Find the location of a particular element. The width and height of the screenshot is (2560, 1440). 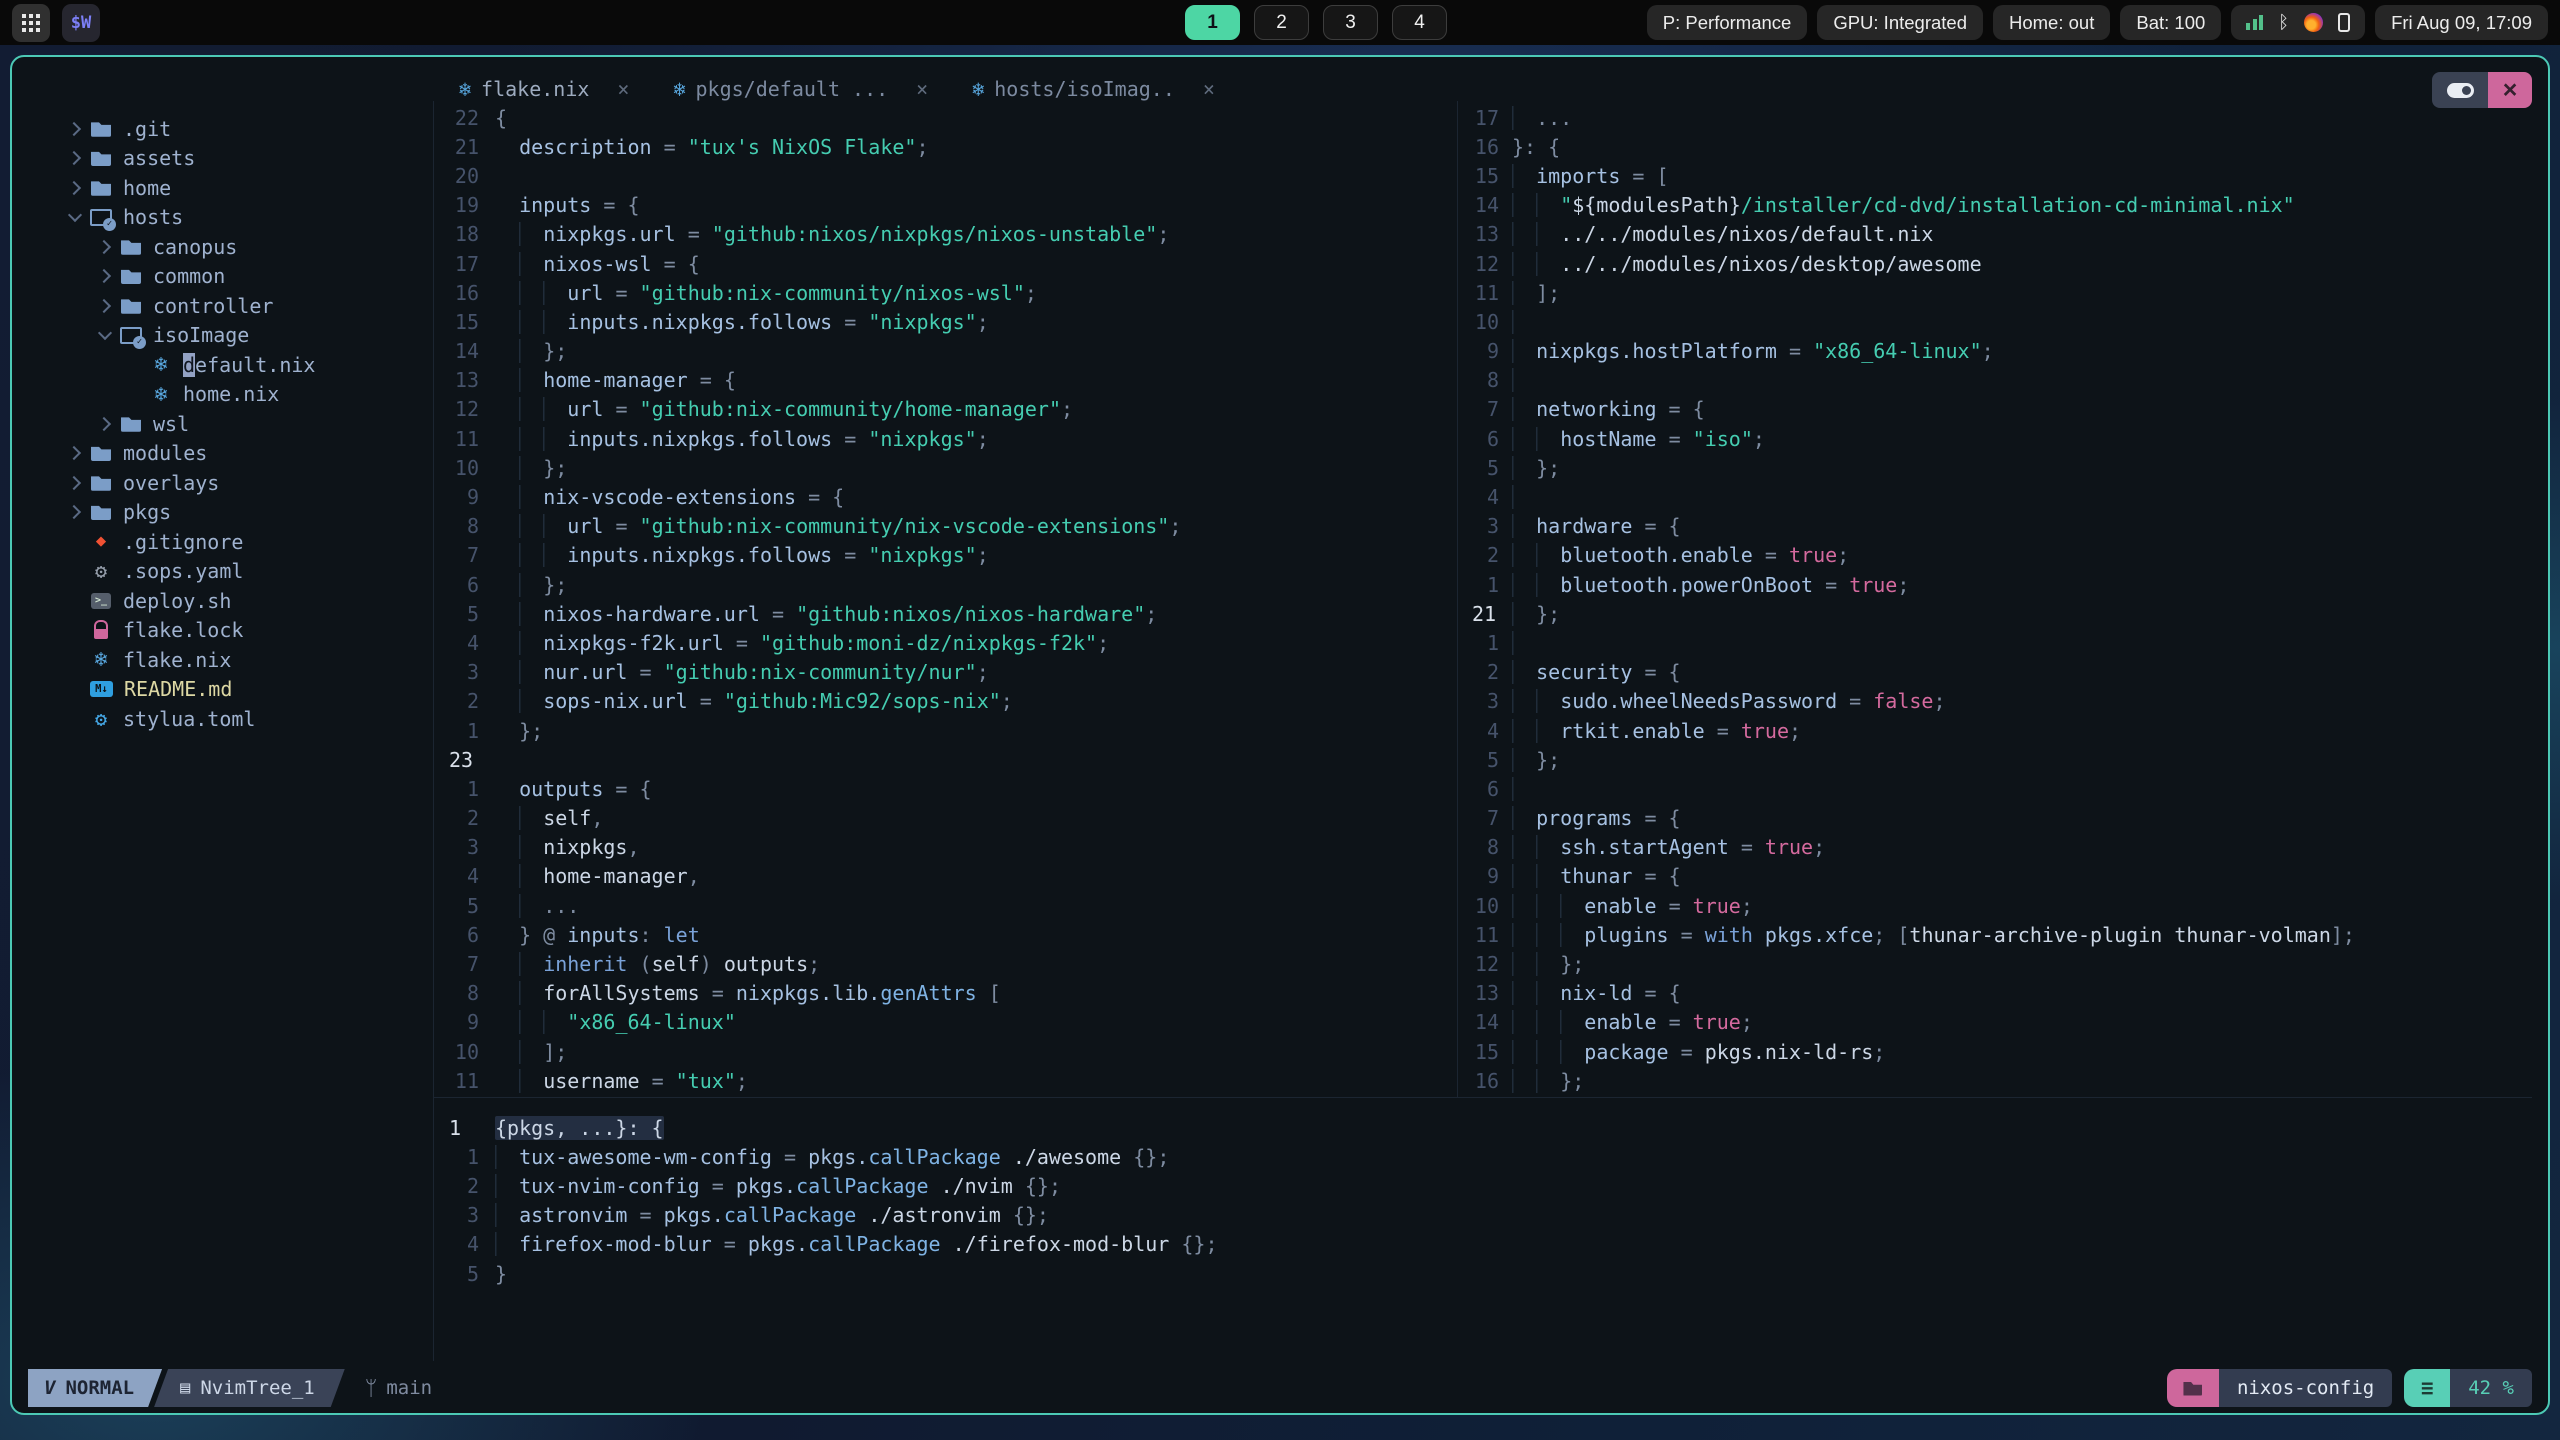

code-text: home-manager, is located at coordinates (597, 876).